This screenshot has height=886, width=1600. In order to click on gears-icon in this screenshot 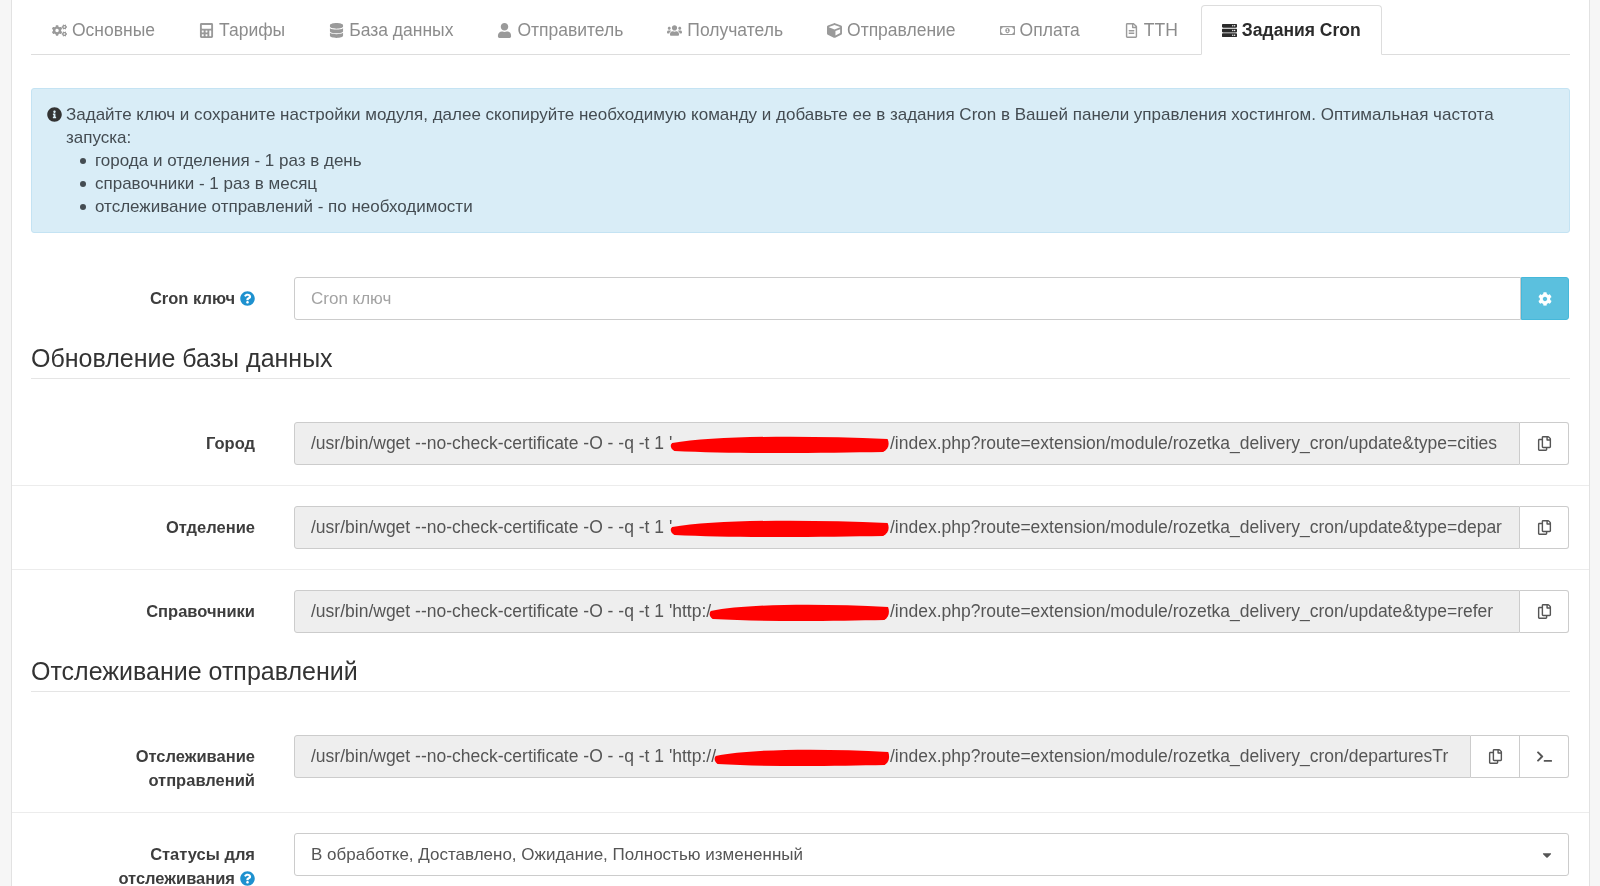, I will do `click(59, 30)`.